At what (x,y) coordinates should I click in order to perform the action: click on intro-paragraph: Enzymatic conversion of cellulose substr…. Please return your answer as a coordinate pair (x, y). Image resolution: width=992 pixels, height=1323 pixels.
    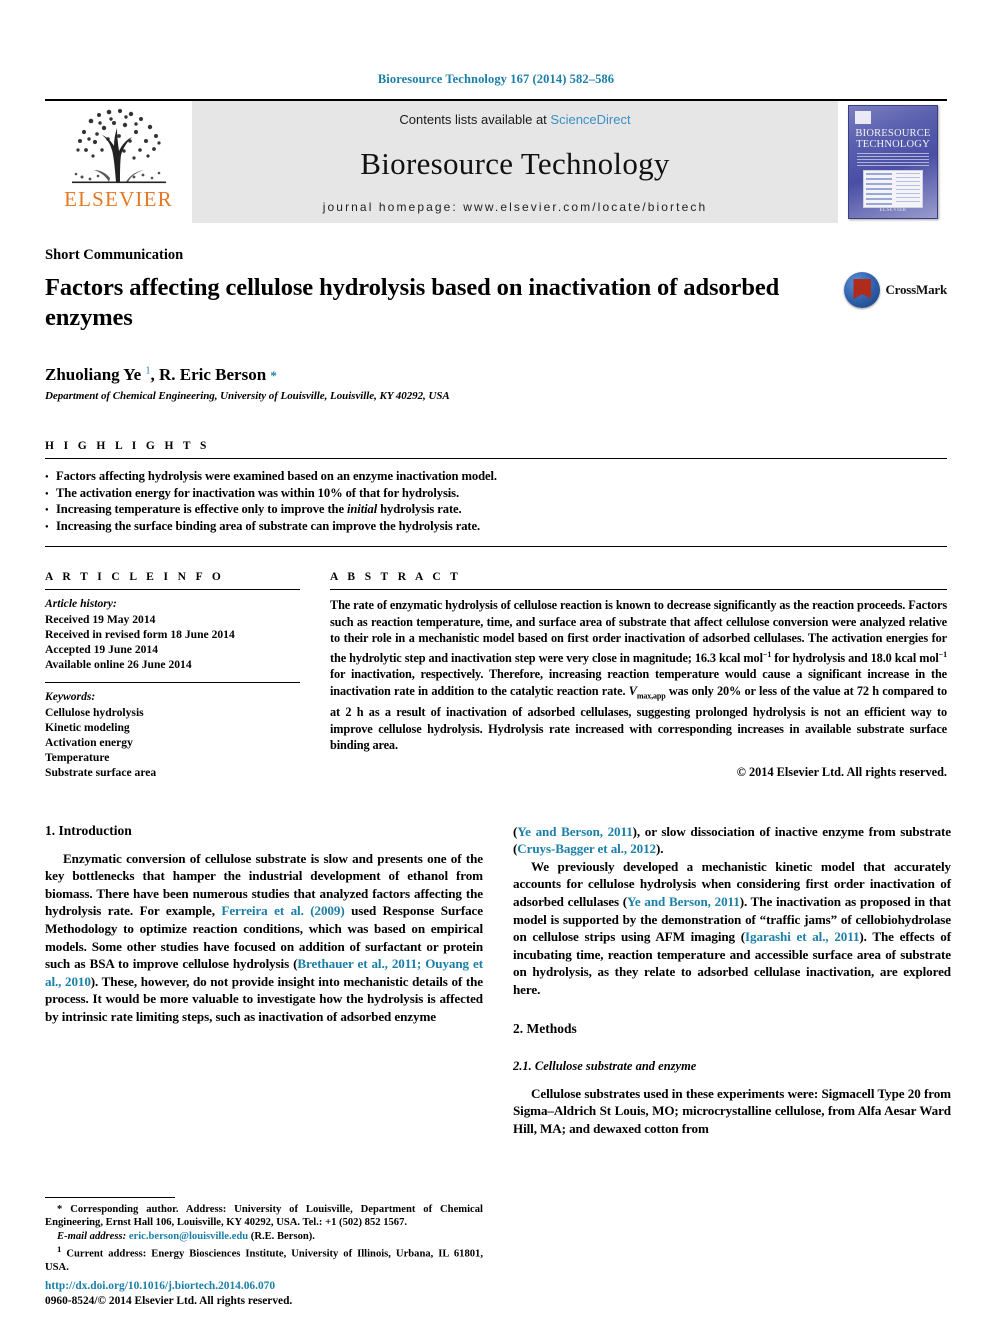
    Looking at the image, I should click on (264, 937).